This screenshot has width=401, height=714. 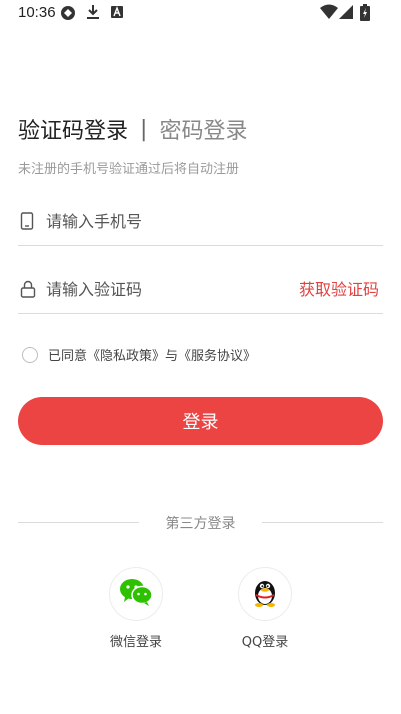 What do you see at coordinates (135, 642) in the screenshot?
I see `wechat-label: 微信登录` at bounding box center [135, 642].